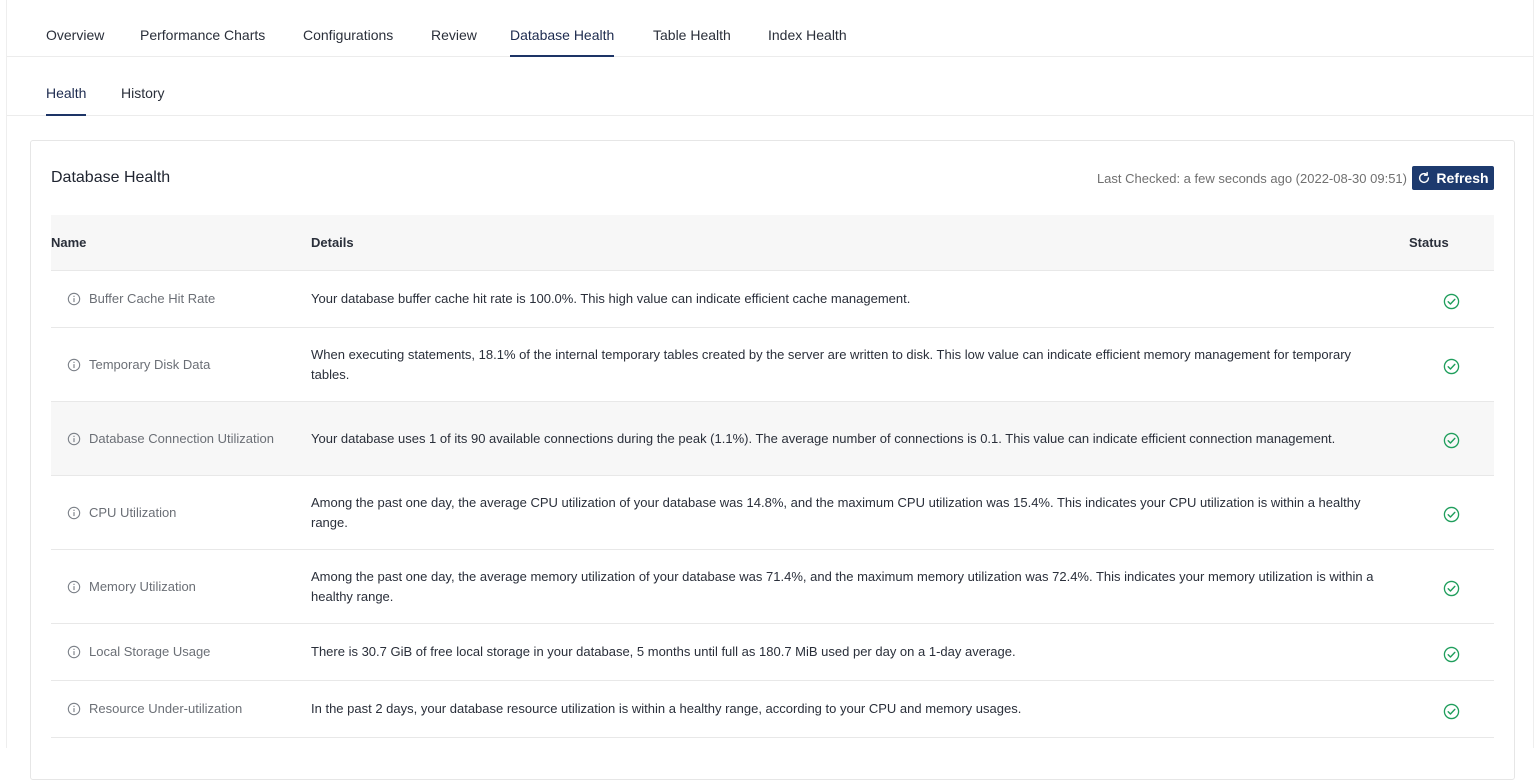 The image size is (1534, 780). What do you see at coordinates (562, 28) in the screenshot?
I see `tab-database-health: Database Health` at bounding box center [562, 28].